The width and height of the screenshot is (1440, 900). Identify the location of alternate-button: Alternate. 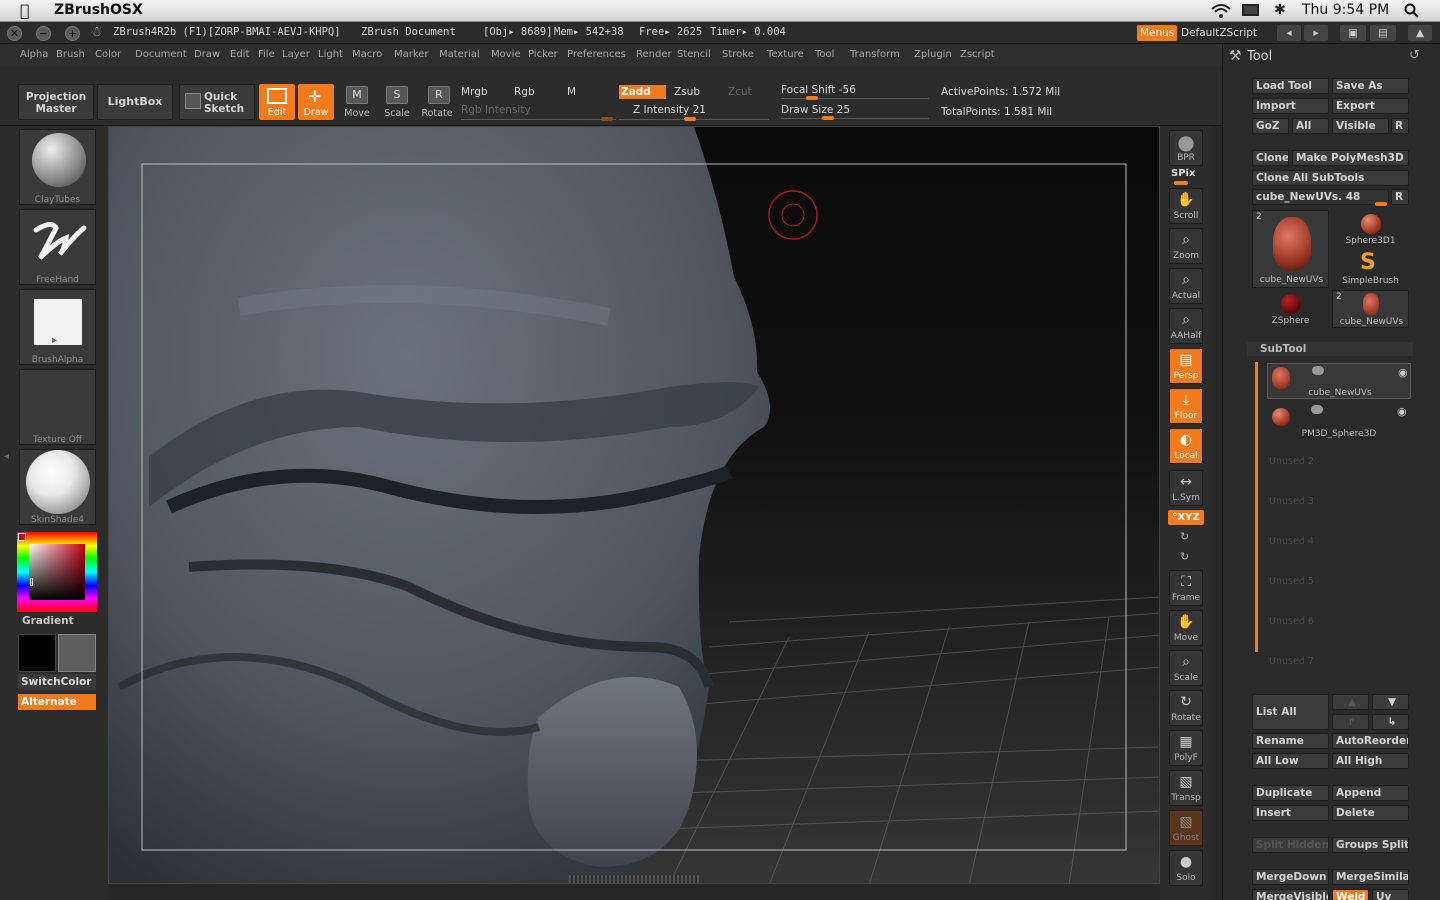
(57, 702).